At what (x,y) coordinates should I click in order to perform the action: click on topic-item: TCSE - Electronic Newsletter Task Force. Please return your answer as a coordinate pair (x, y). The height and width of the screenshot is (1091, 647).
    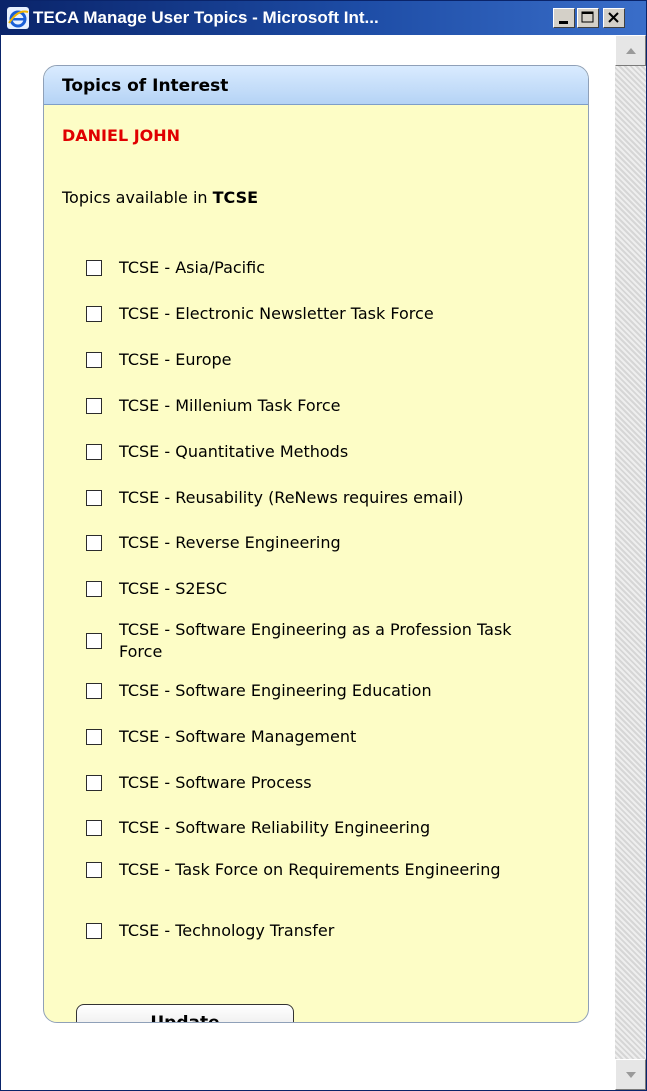
    Looking at the image, I should click on (260, 313).